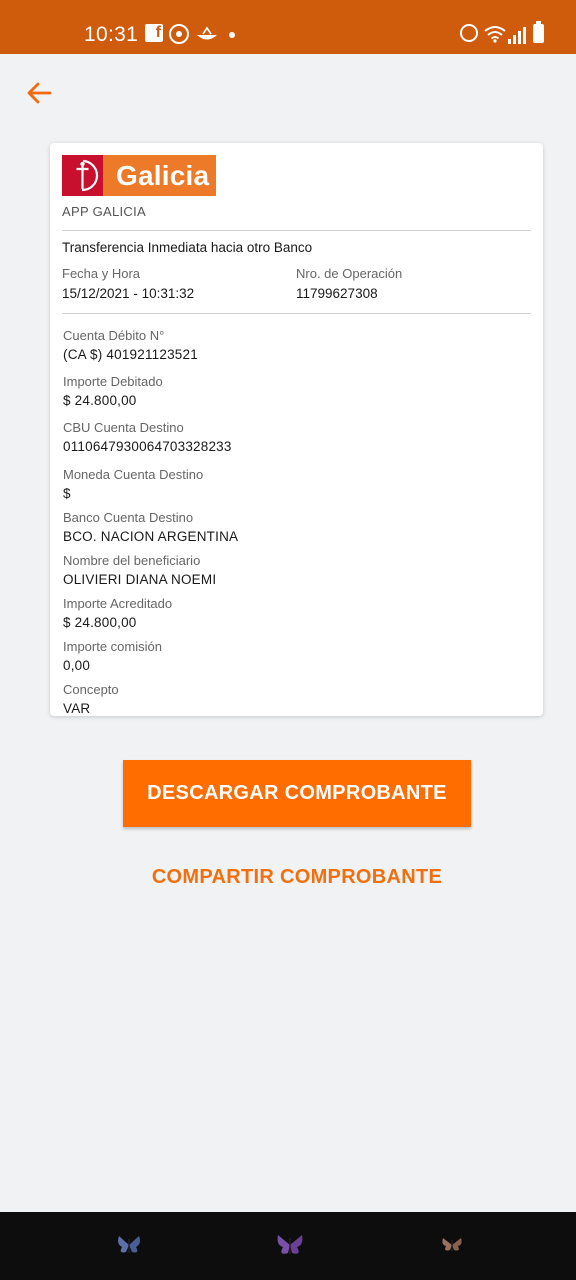 This screenshot has height=1280, width=576. Describe the element at coordinates (133, 474) in the screenshot. I see `field-label: Moneda Cuenta Destino` at that location.